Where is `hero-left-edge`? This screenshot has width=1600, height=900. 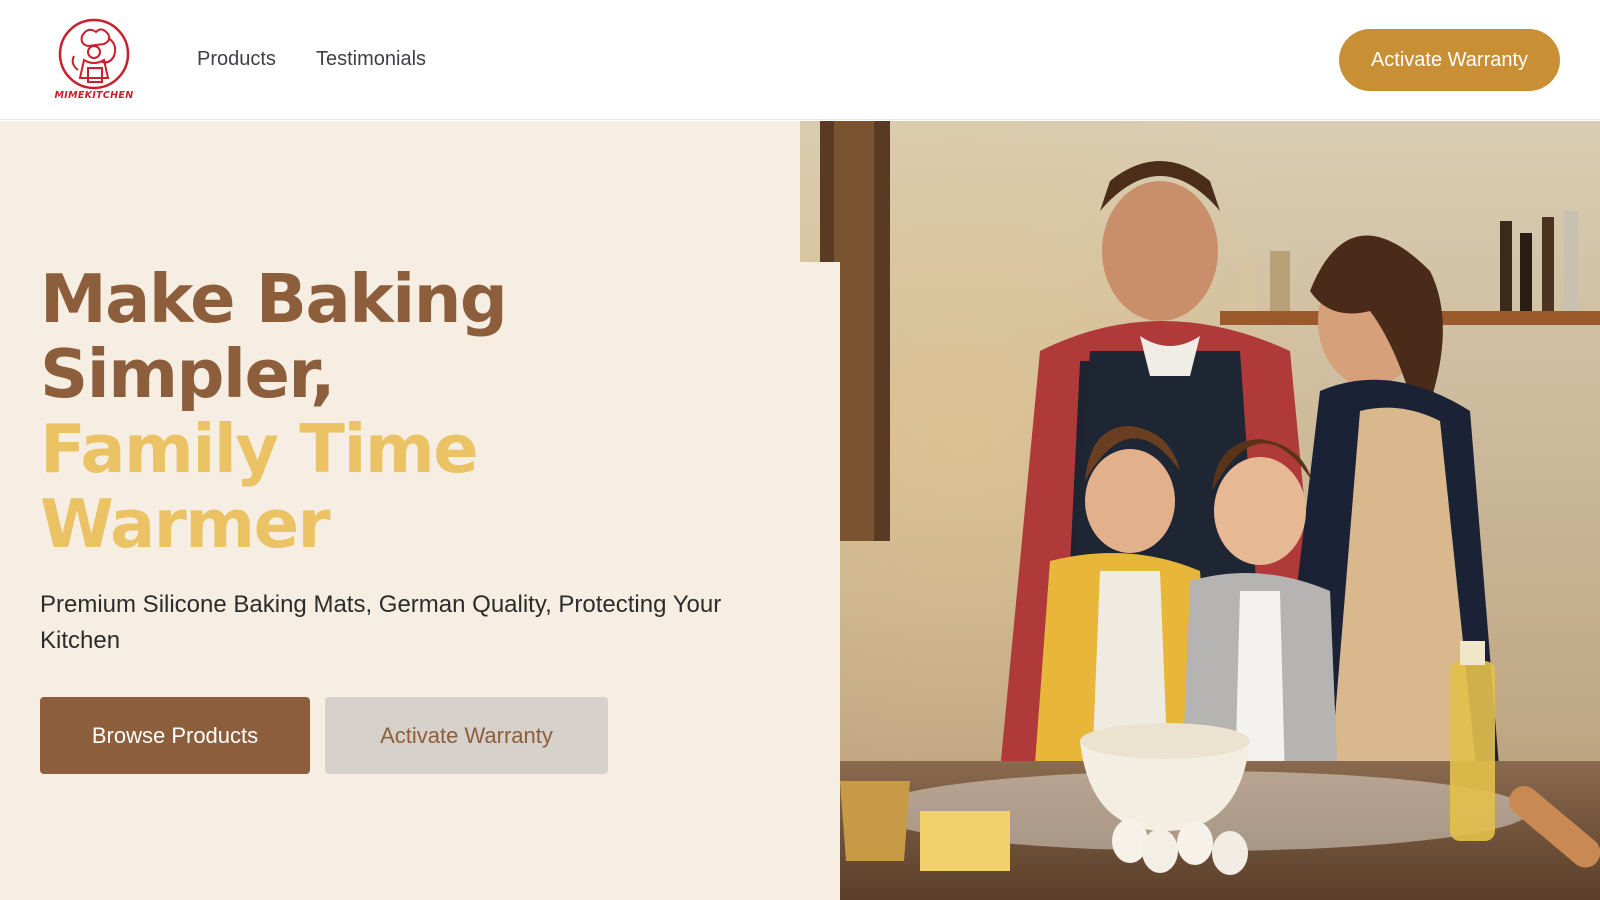
hero-left-edge is located at coordinates (820, 581).